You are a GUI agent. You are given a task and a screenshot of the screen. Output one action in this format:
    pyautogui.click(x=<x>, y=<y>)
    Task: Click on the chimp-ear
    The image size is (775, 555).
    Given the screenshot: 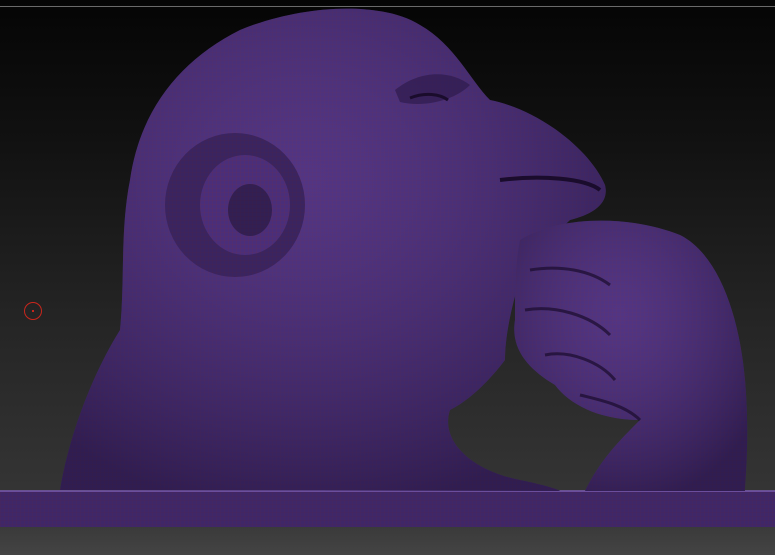 What is the action you would take?
    pyautogui.click(x=235, y=205)
    